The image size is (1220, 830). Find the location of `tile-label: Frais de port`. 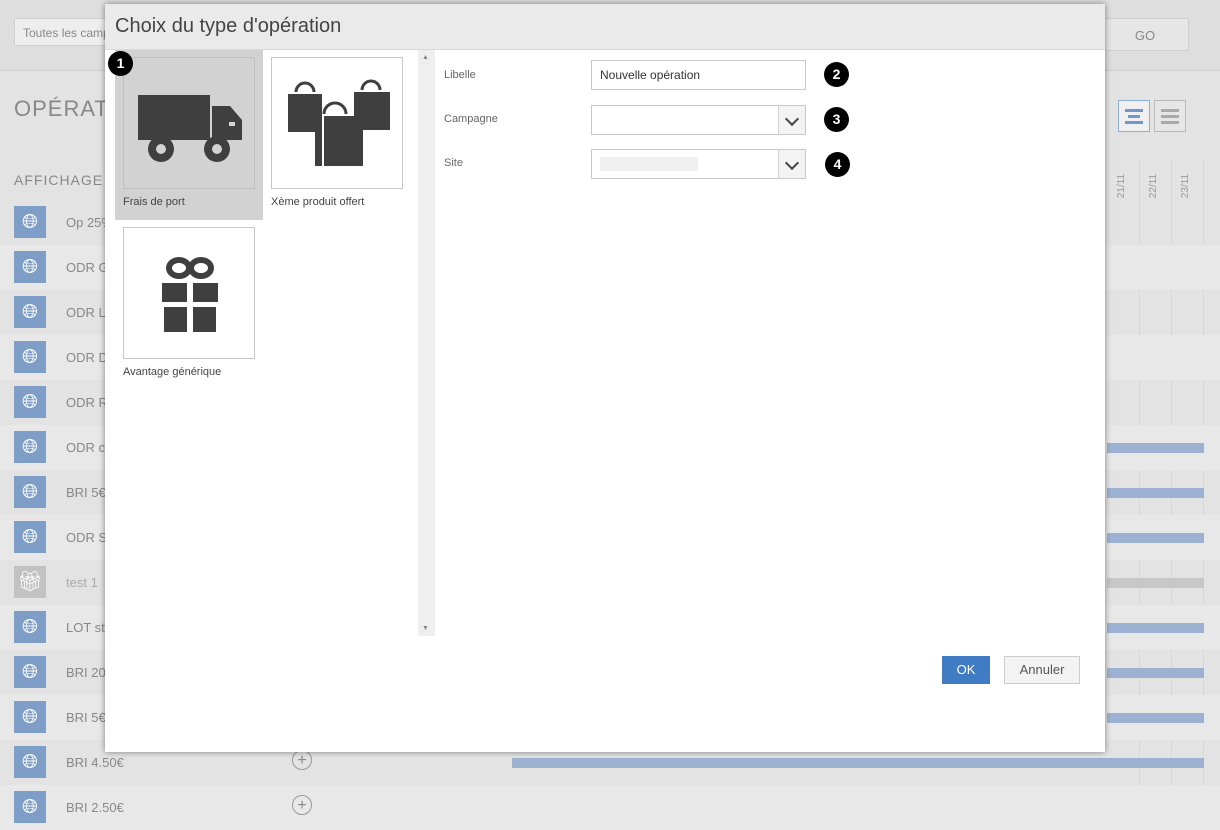

tile-label: Frais de port is located at coordinates (154, 202).